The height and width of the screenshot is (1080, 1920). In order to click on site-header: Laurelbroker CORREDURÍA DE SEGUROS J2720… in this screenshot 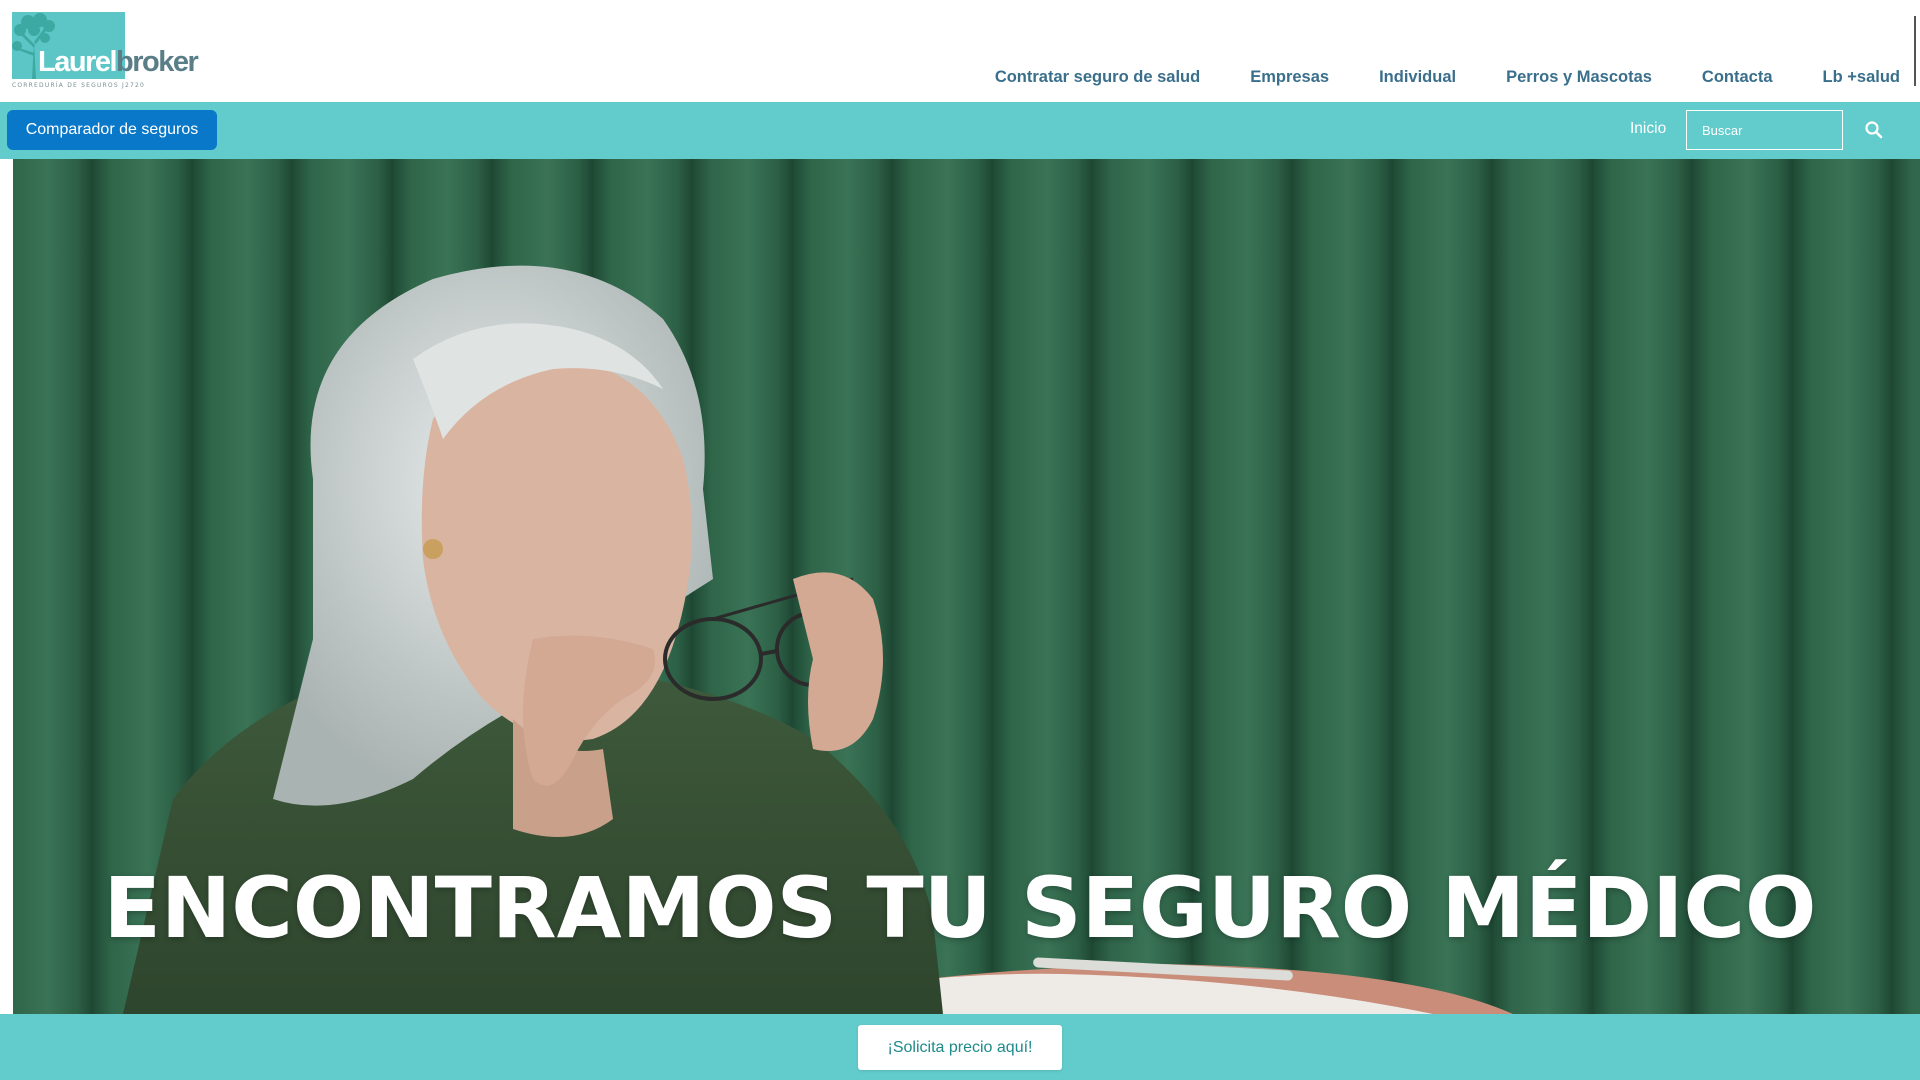, I will do `click(960, 51)`.